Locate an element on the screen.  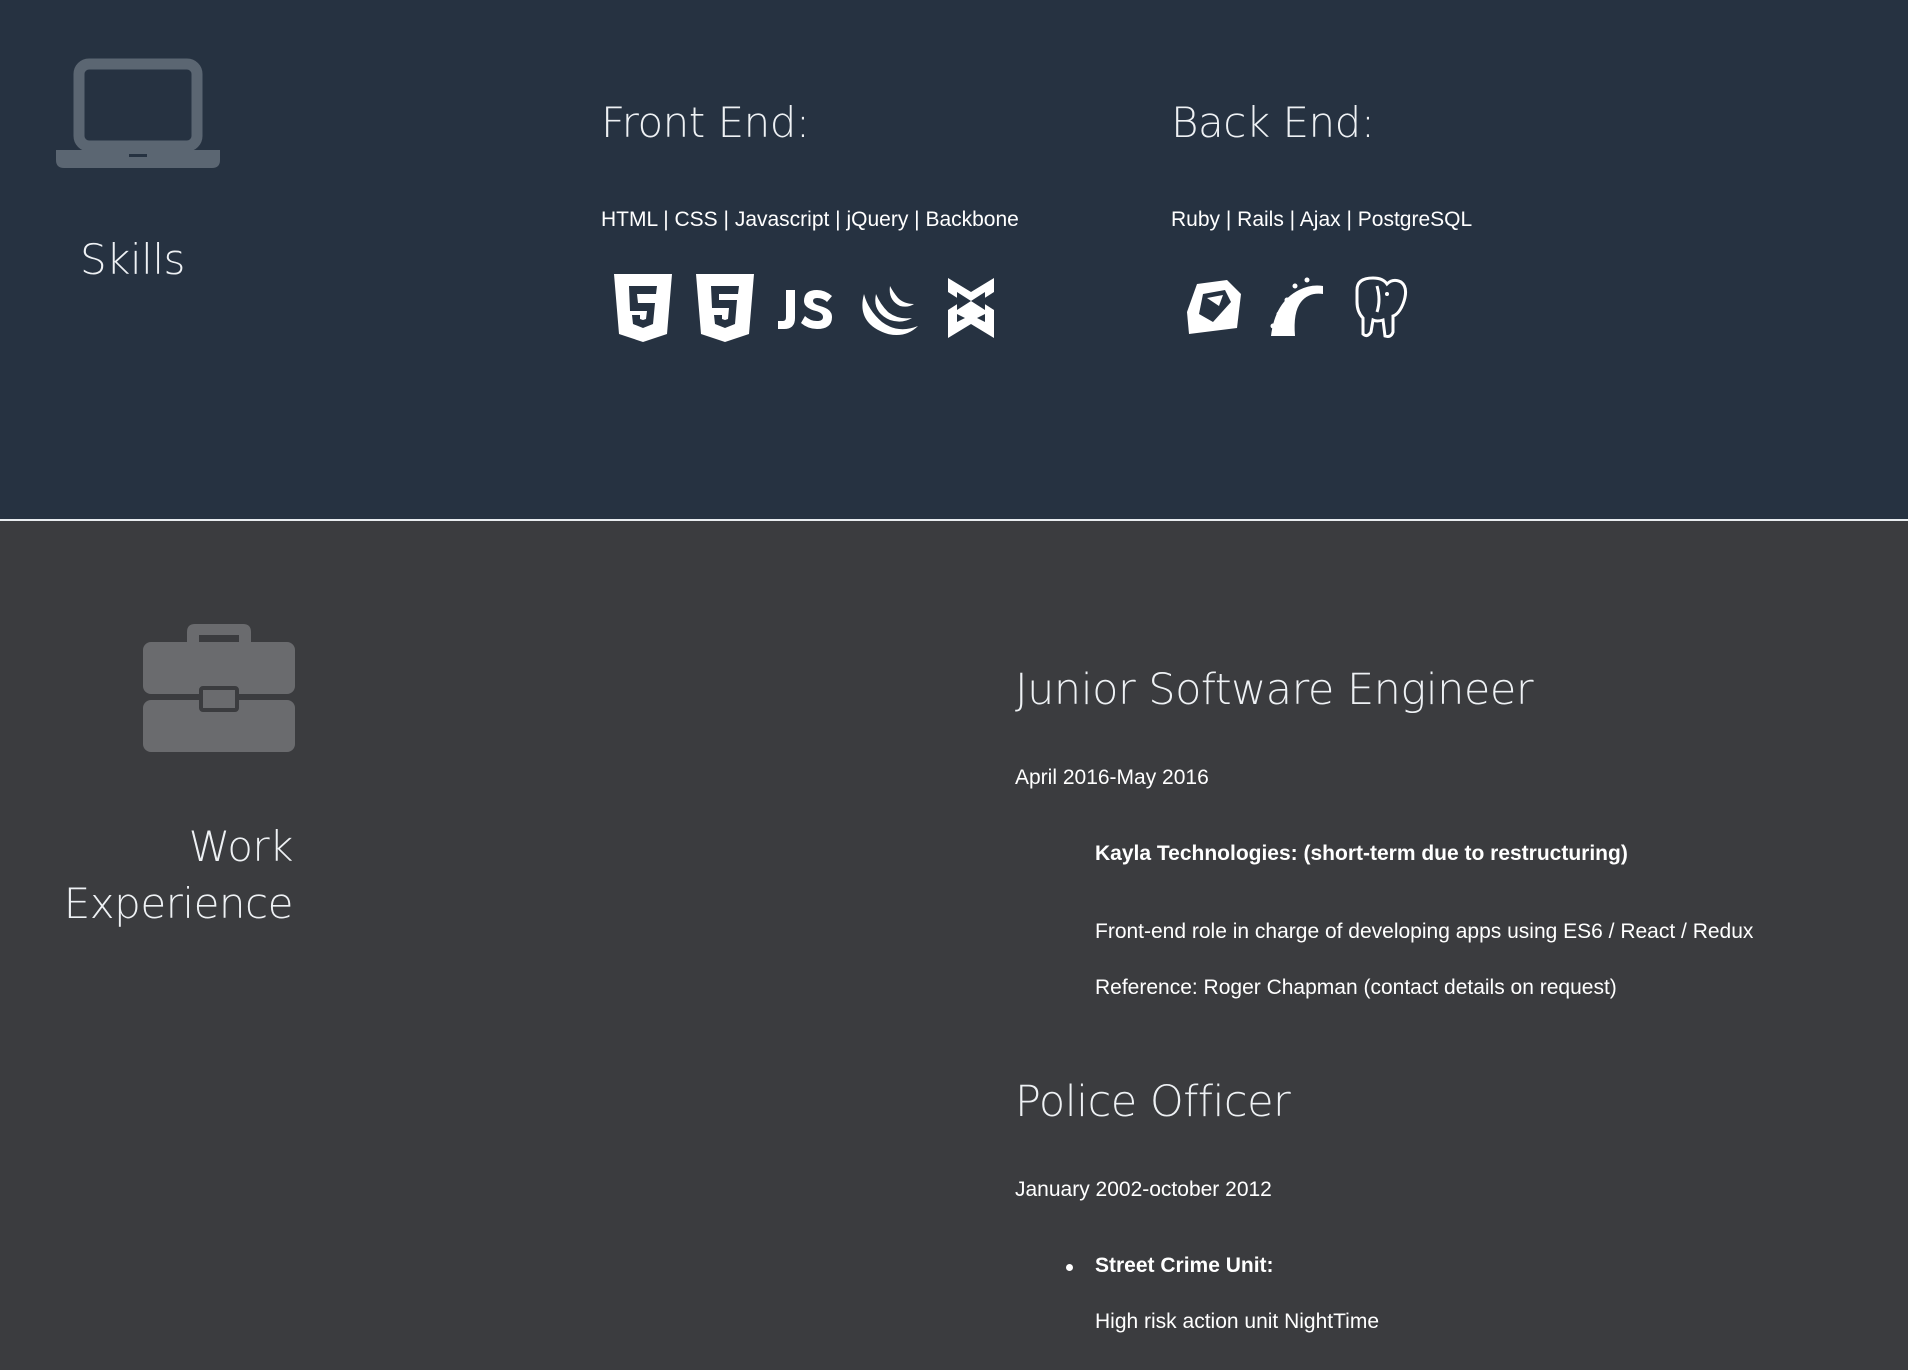
ruby-icon is located at coordinates (1214, 308).